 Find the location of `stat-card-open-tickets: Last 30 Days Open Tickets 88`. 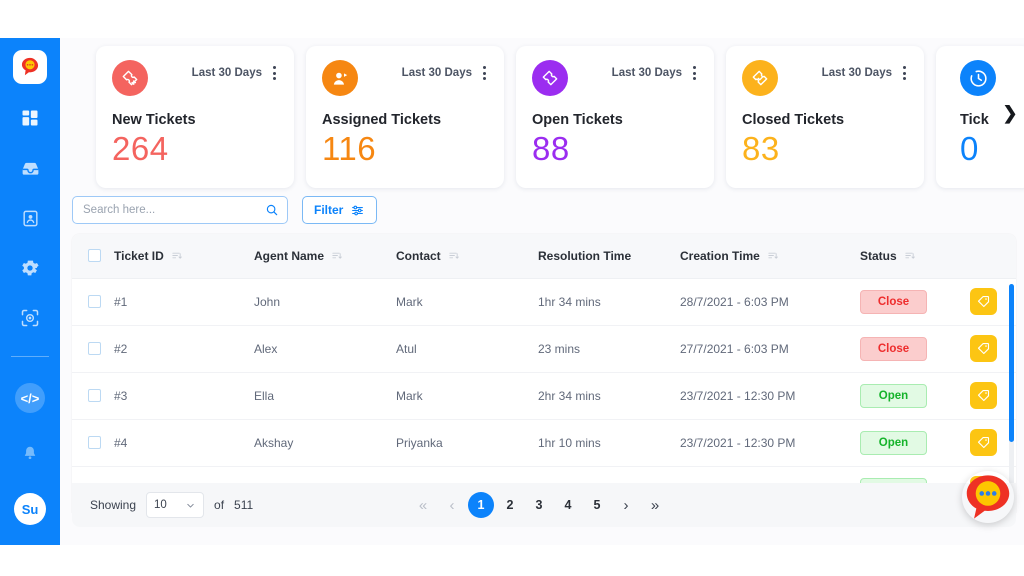

stat-card-open-tickets: Last 30 Days Open Tickets 88 is located at coordinates (615, 117).